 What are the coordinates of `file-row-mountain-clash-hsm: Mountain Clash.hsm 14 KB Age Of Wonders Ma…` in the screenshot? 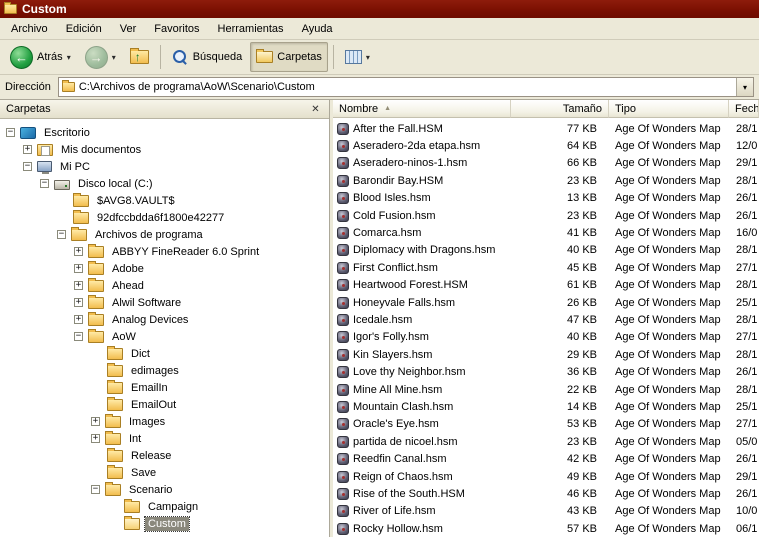 It's located at (546, 406).